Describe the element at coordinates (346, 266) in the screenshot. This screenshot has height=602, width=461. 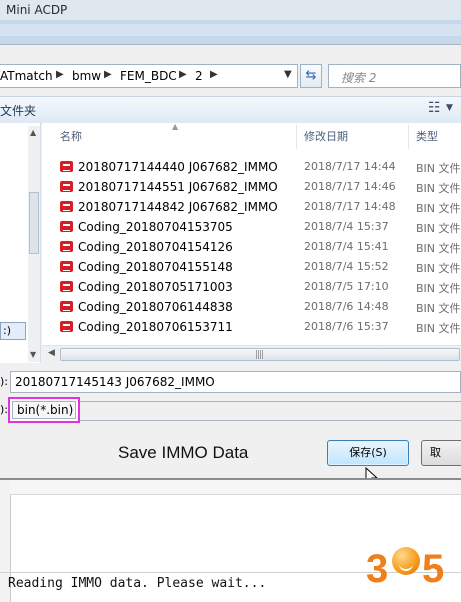
I see `file-date: 2018/7/4 15:52` at that location.